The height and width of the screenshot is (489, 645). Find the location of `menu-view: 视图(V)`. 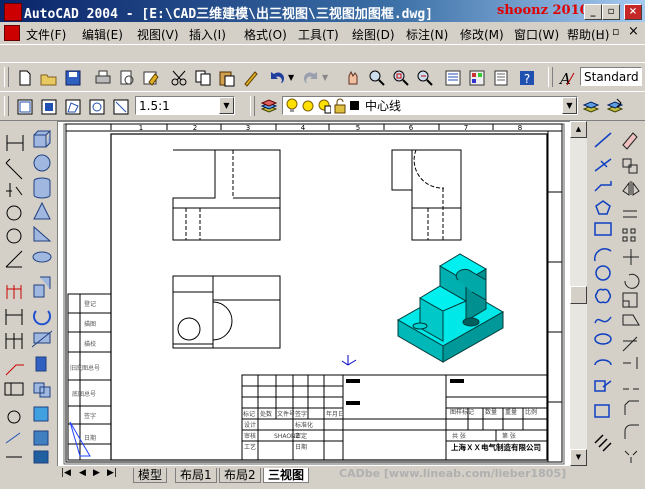

menu-view: 视图(V) is located at coordinates (158, 34).